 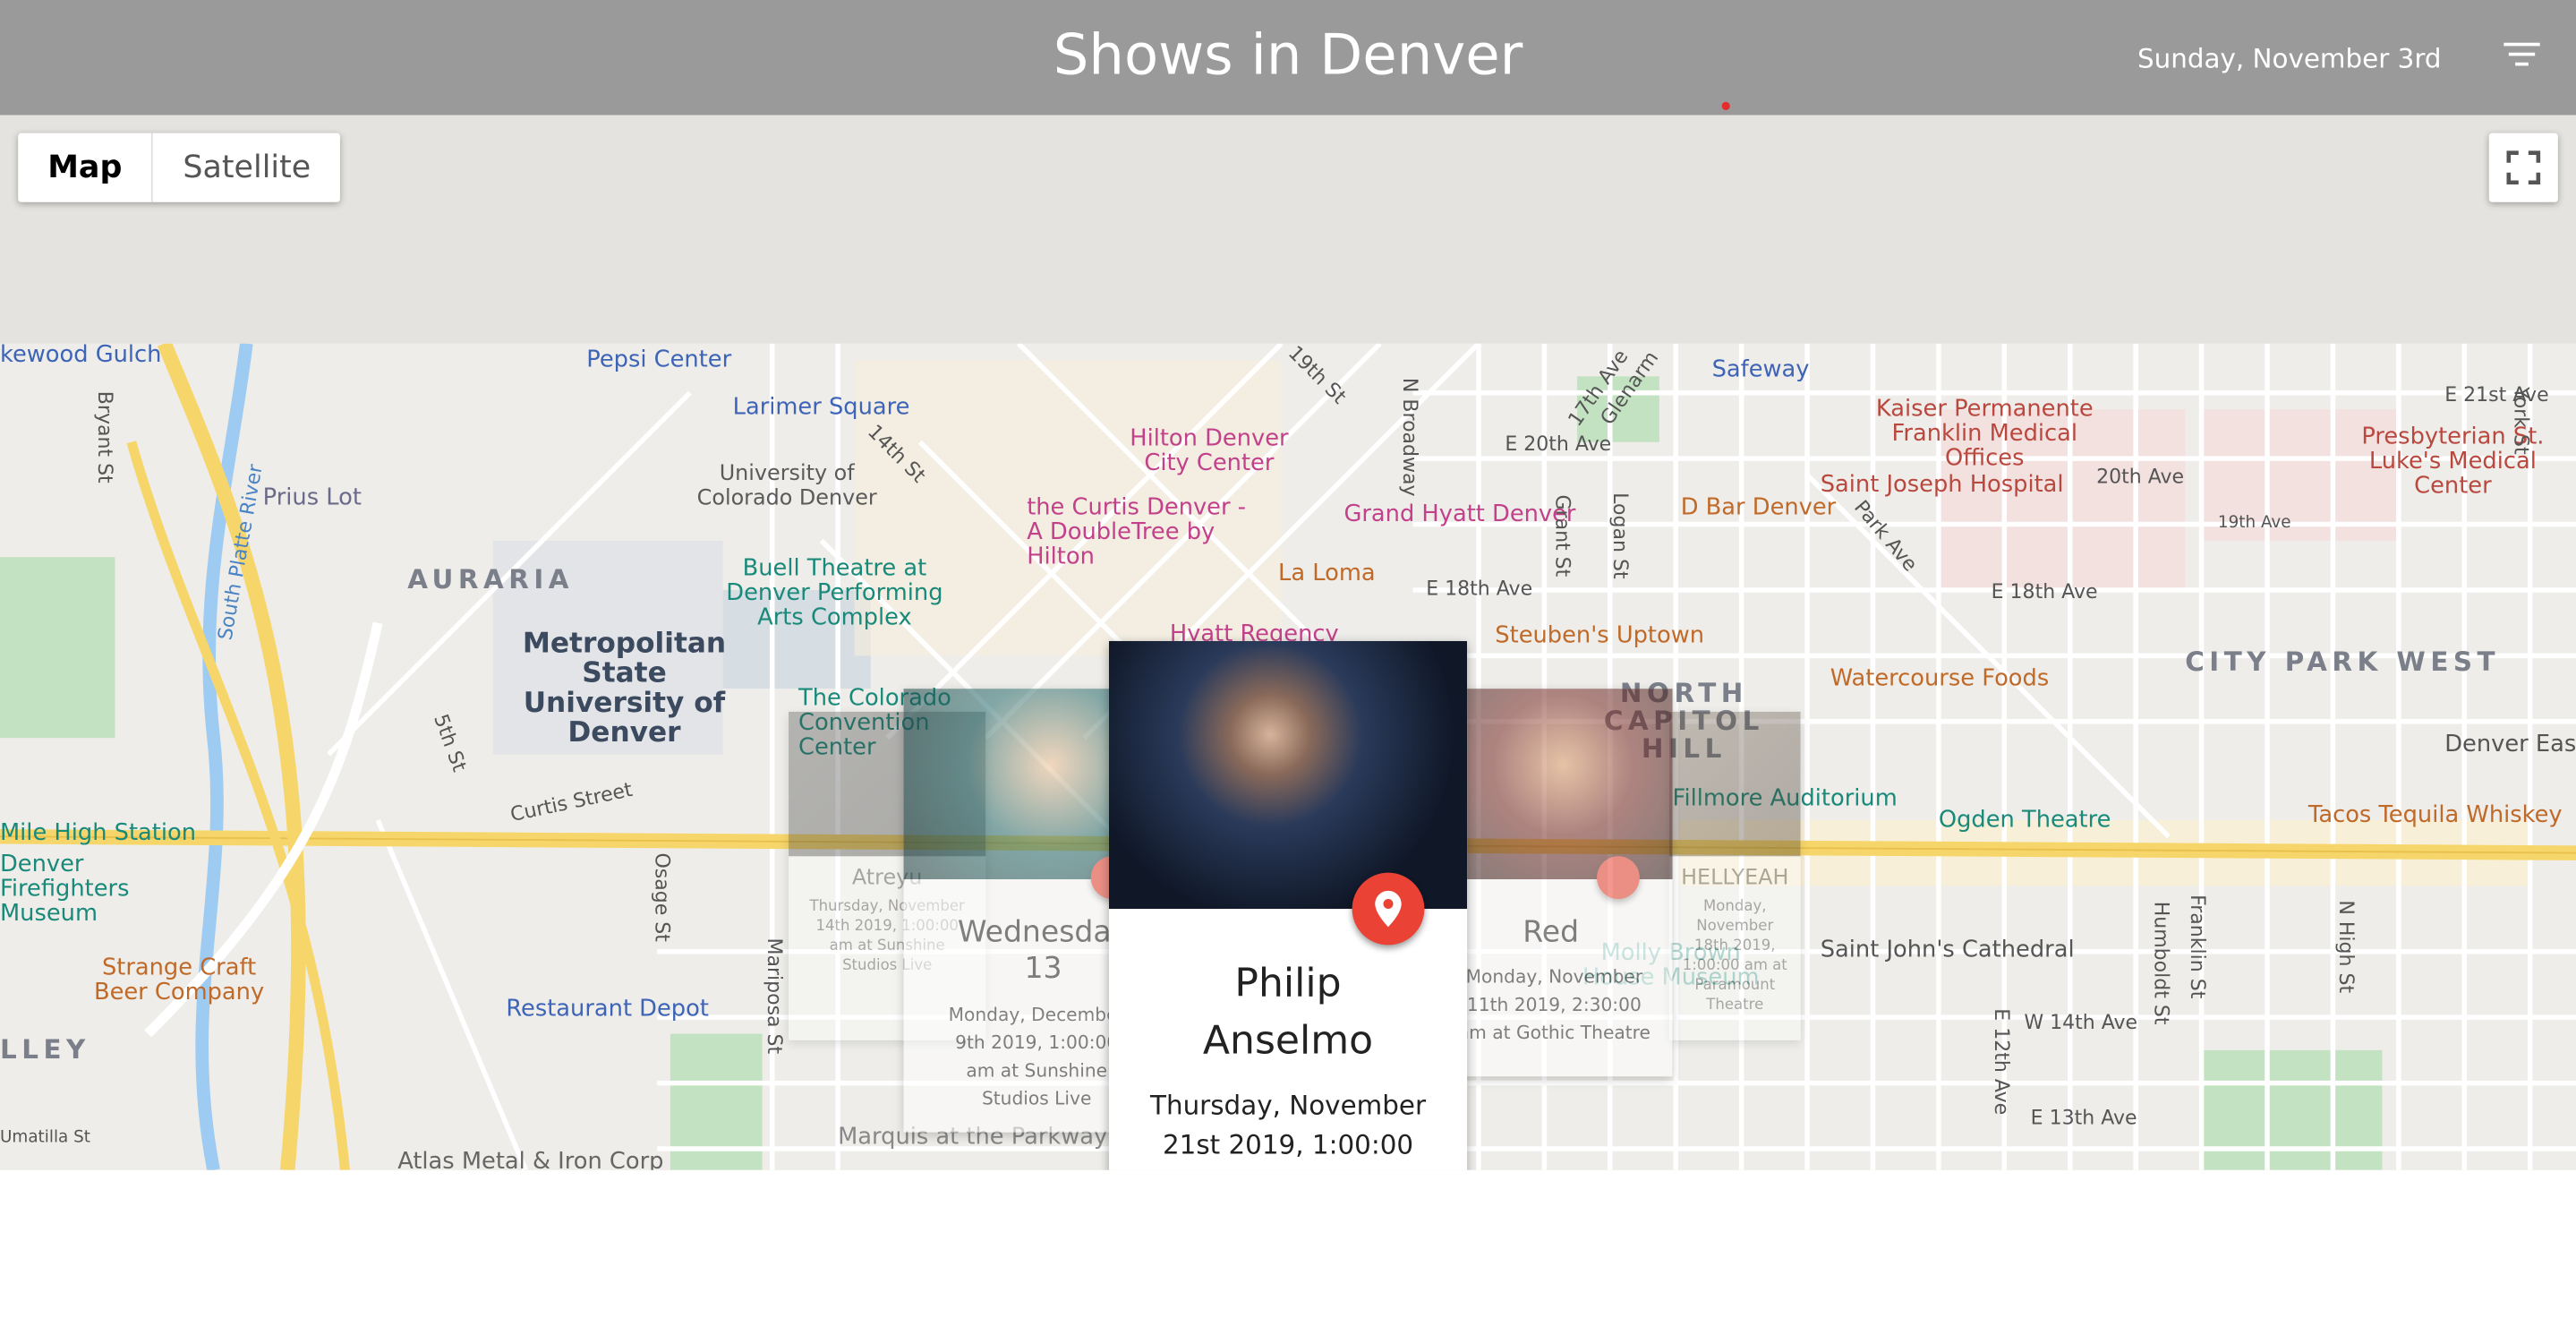 I want to click on place-label: Grand Hyatt Denver, so click(x=1459, y=514).